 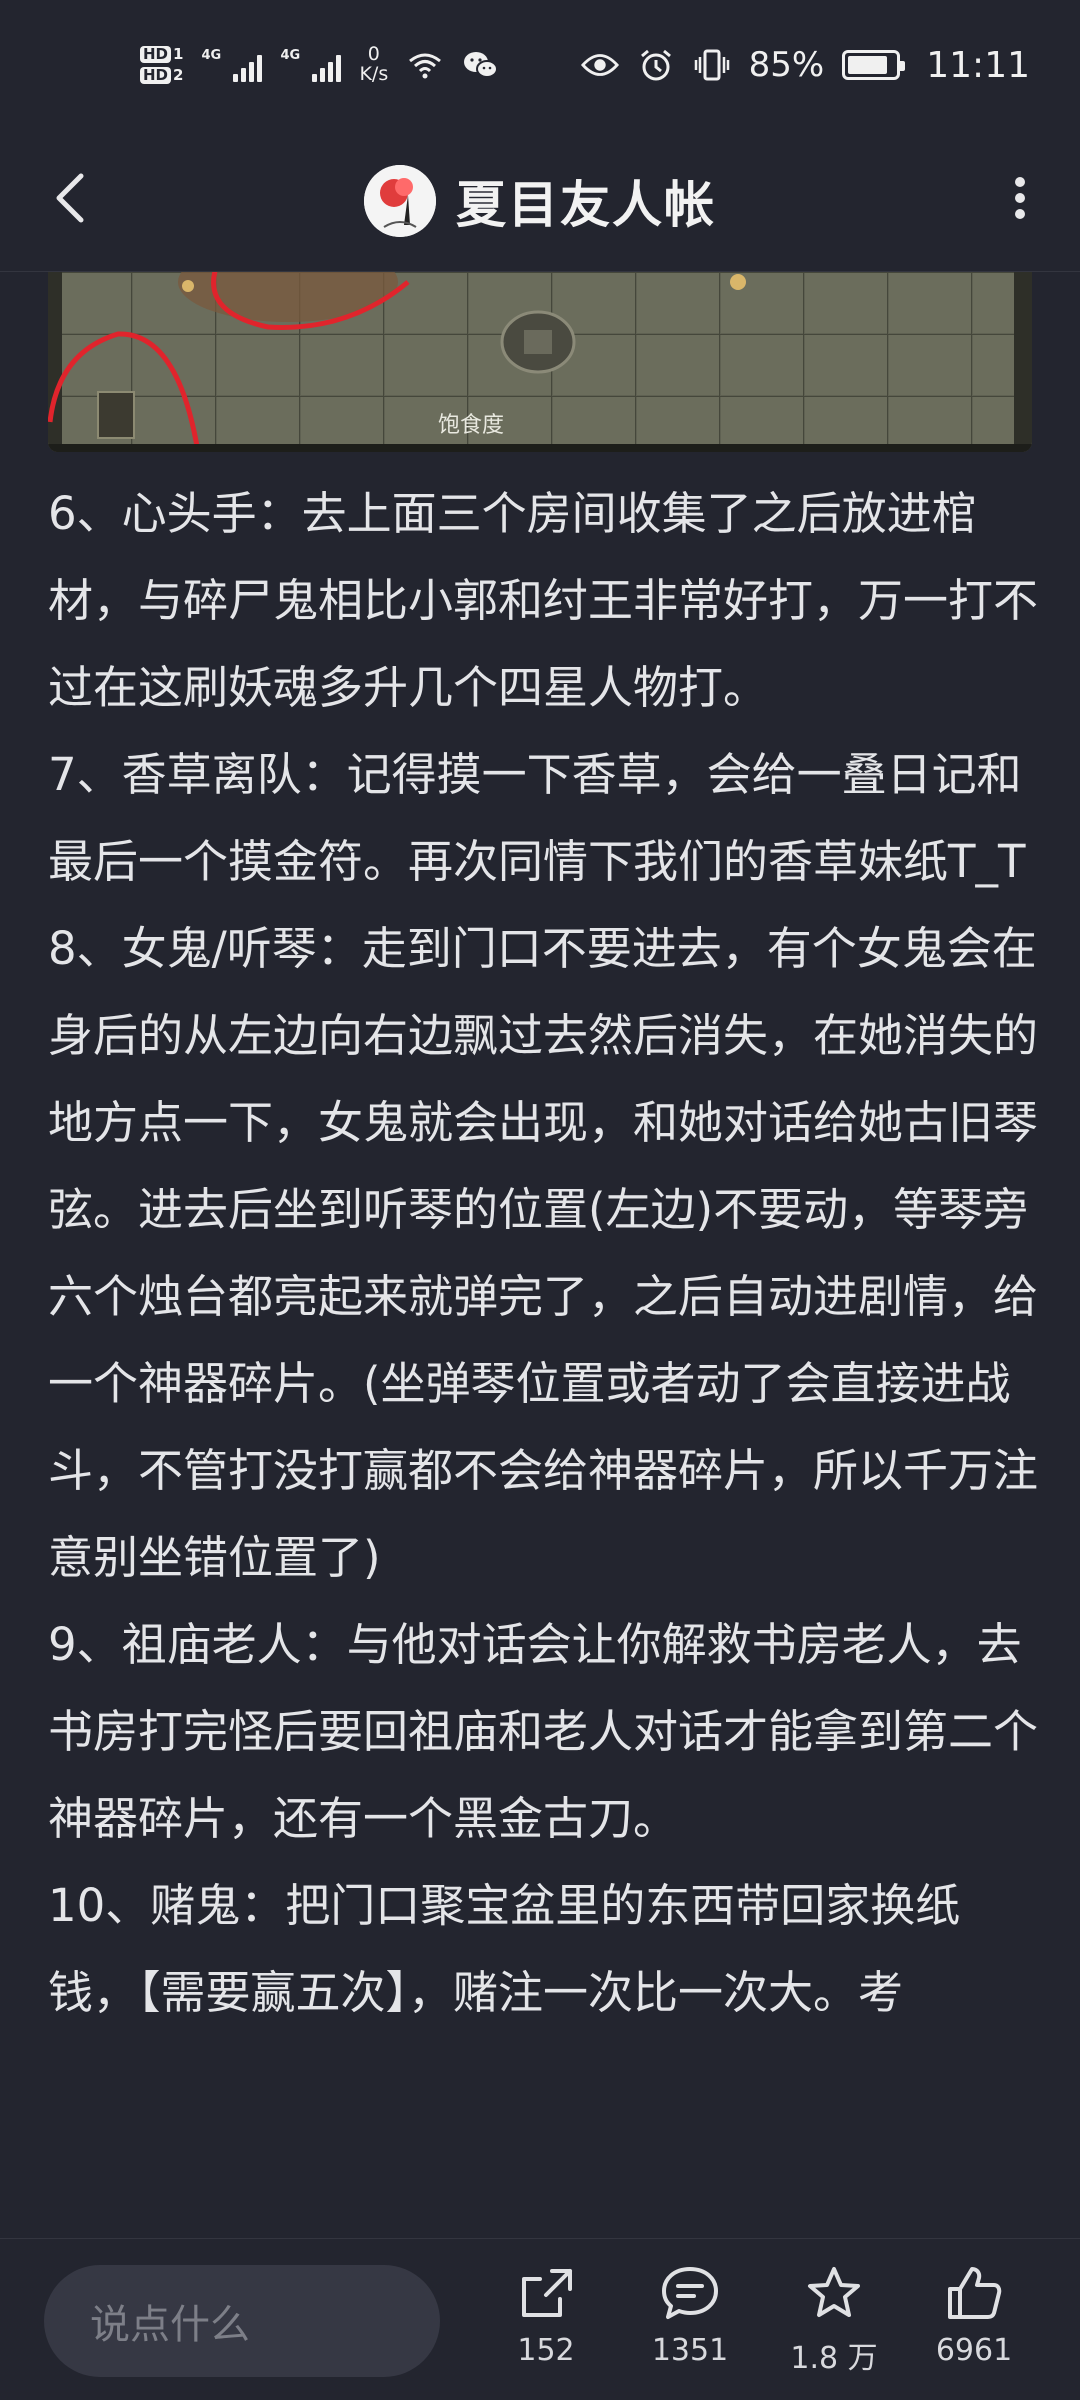 I want to click on like-button: 6961, so click(x=974, y=2325).